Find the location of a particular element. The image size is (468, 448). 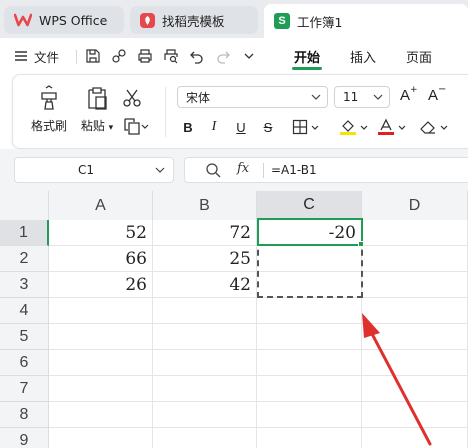

formula-input: fx =A1-B1 is located at coordinates (326, 170).